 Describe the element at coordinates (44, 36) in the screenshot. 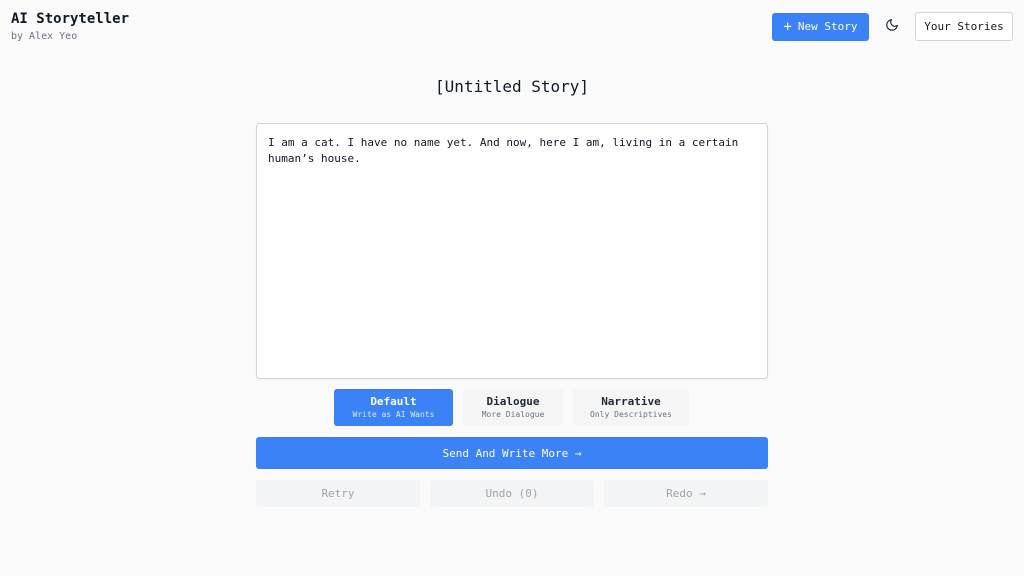

I see `app-byline: by Alex Yeo` at that location.